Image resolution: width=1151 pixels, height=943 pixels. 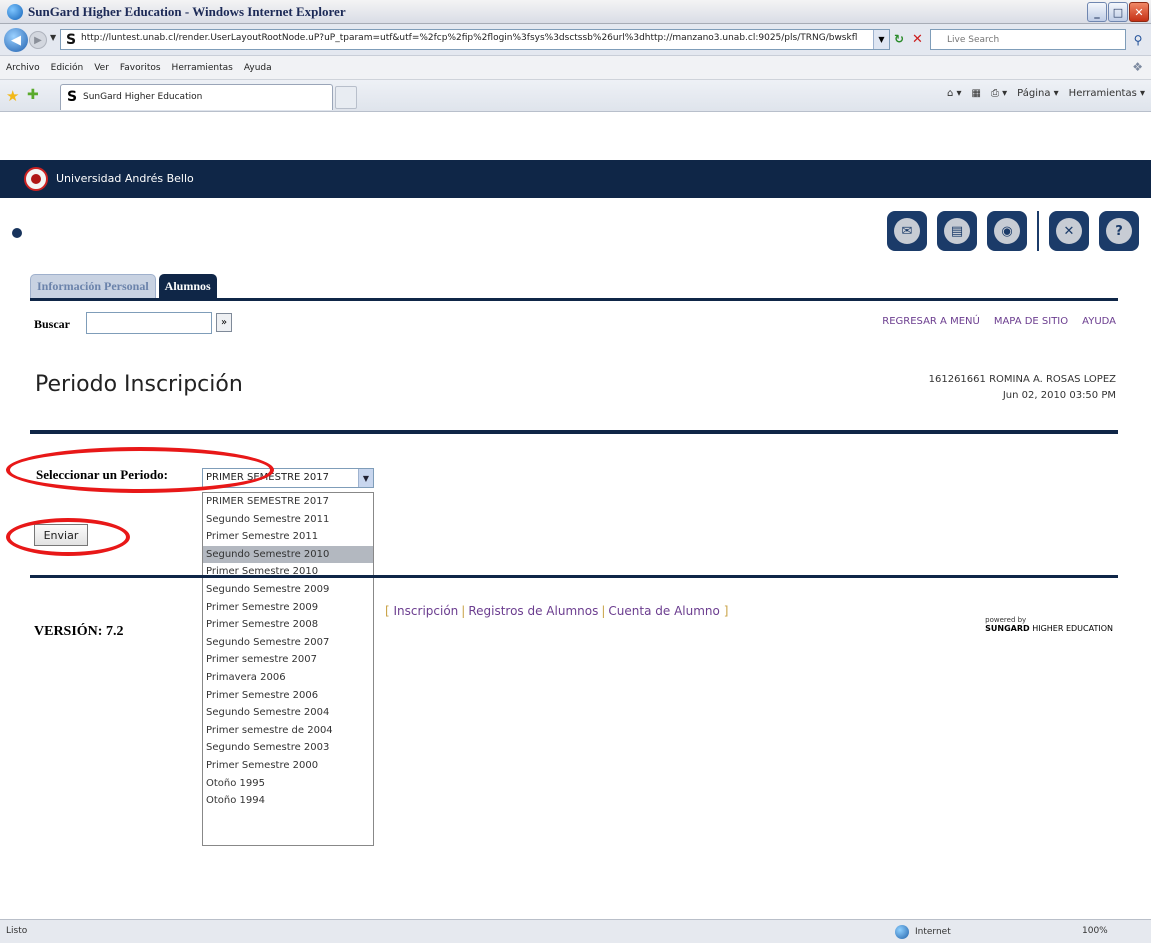 I want to click on site-favicon-icon: S, so click(x=71, y=39).